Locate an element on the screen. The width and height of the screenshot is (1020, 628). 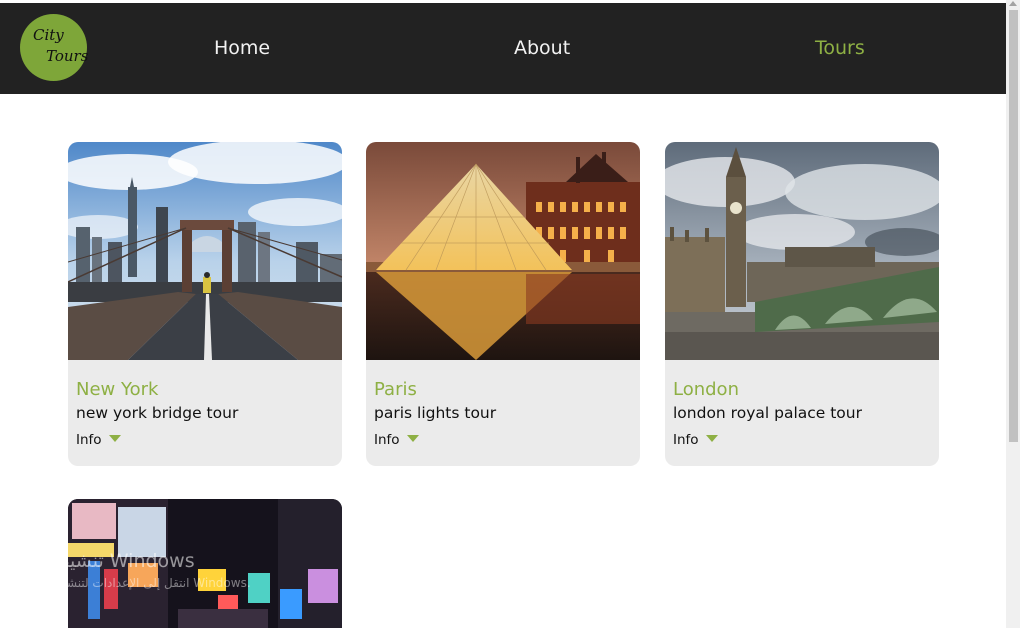
london-big-ben-photo is located at coordinates (802, 251).